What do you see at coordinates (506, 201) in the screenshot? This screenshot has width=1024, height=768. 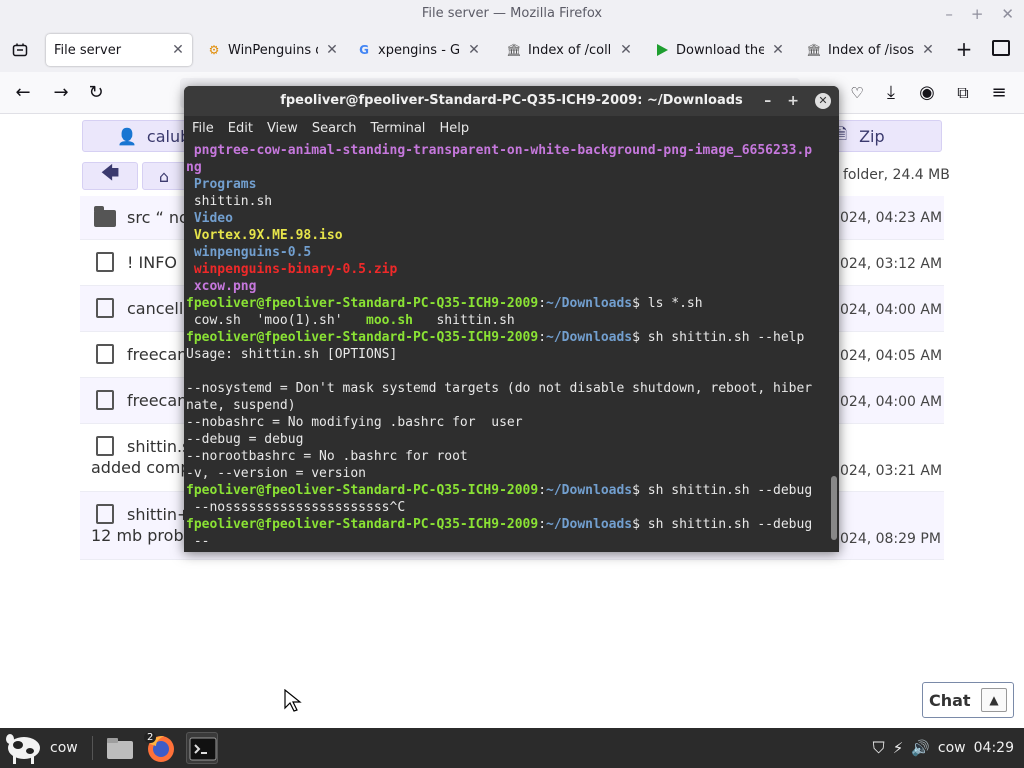 I see `terminal-output-line: shittin.sh` at bounding box center [506, 201].